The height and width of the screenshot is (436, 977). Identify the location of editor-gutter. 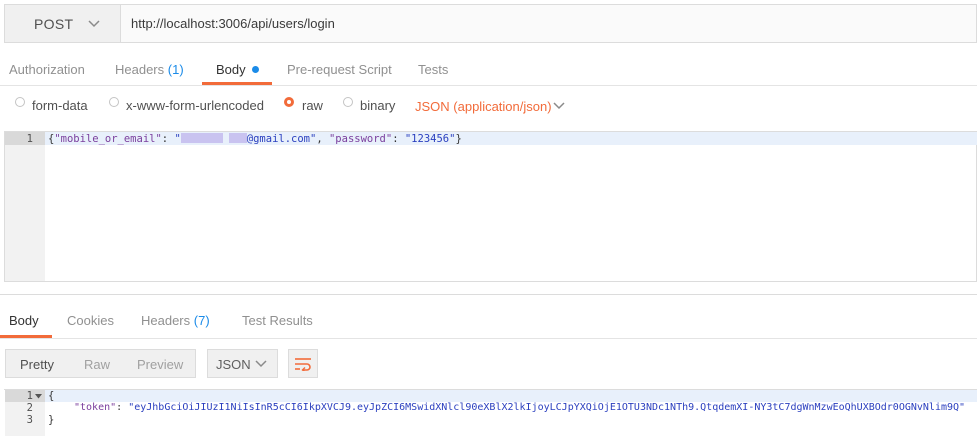
(25, 206).